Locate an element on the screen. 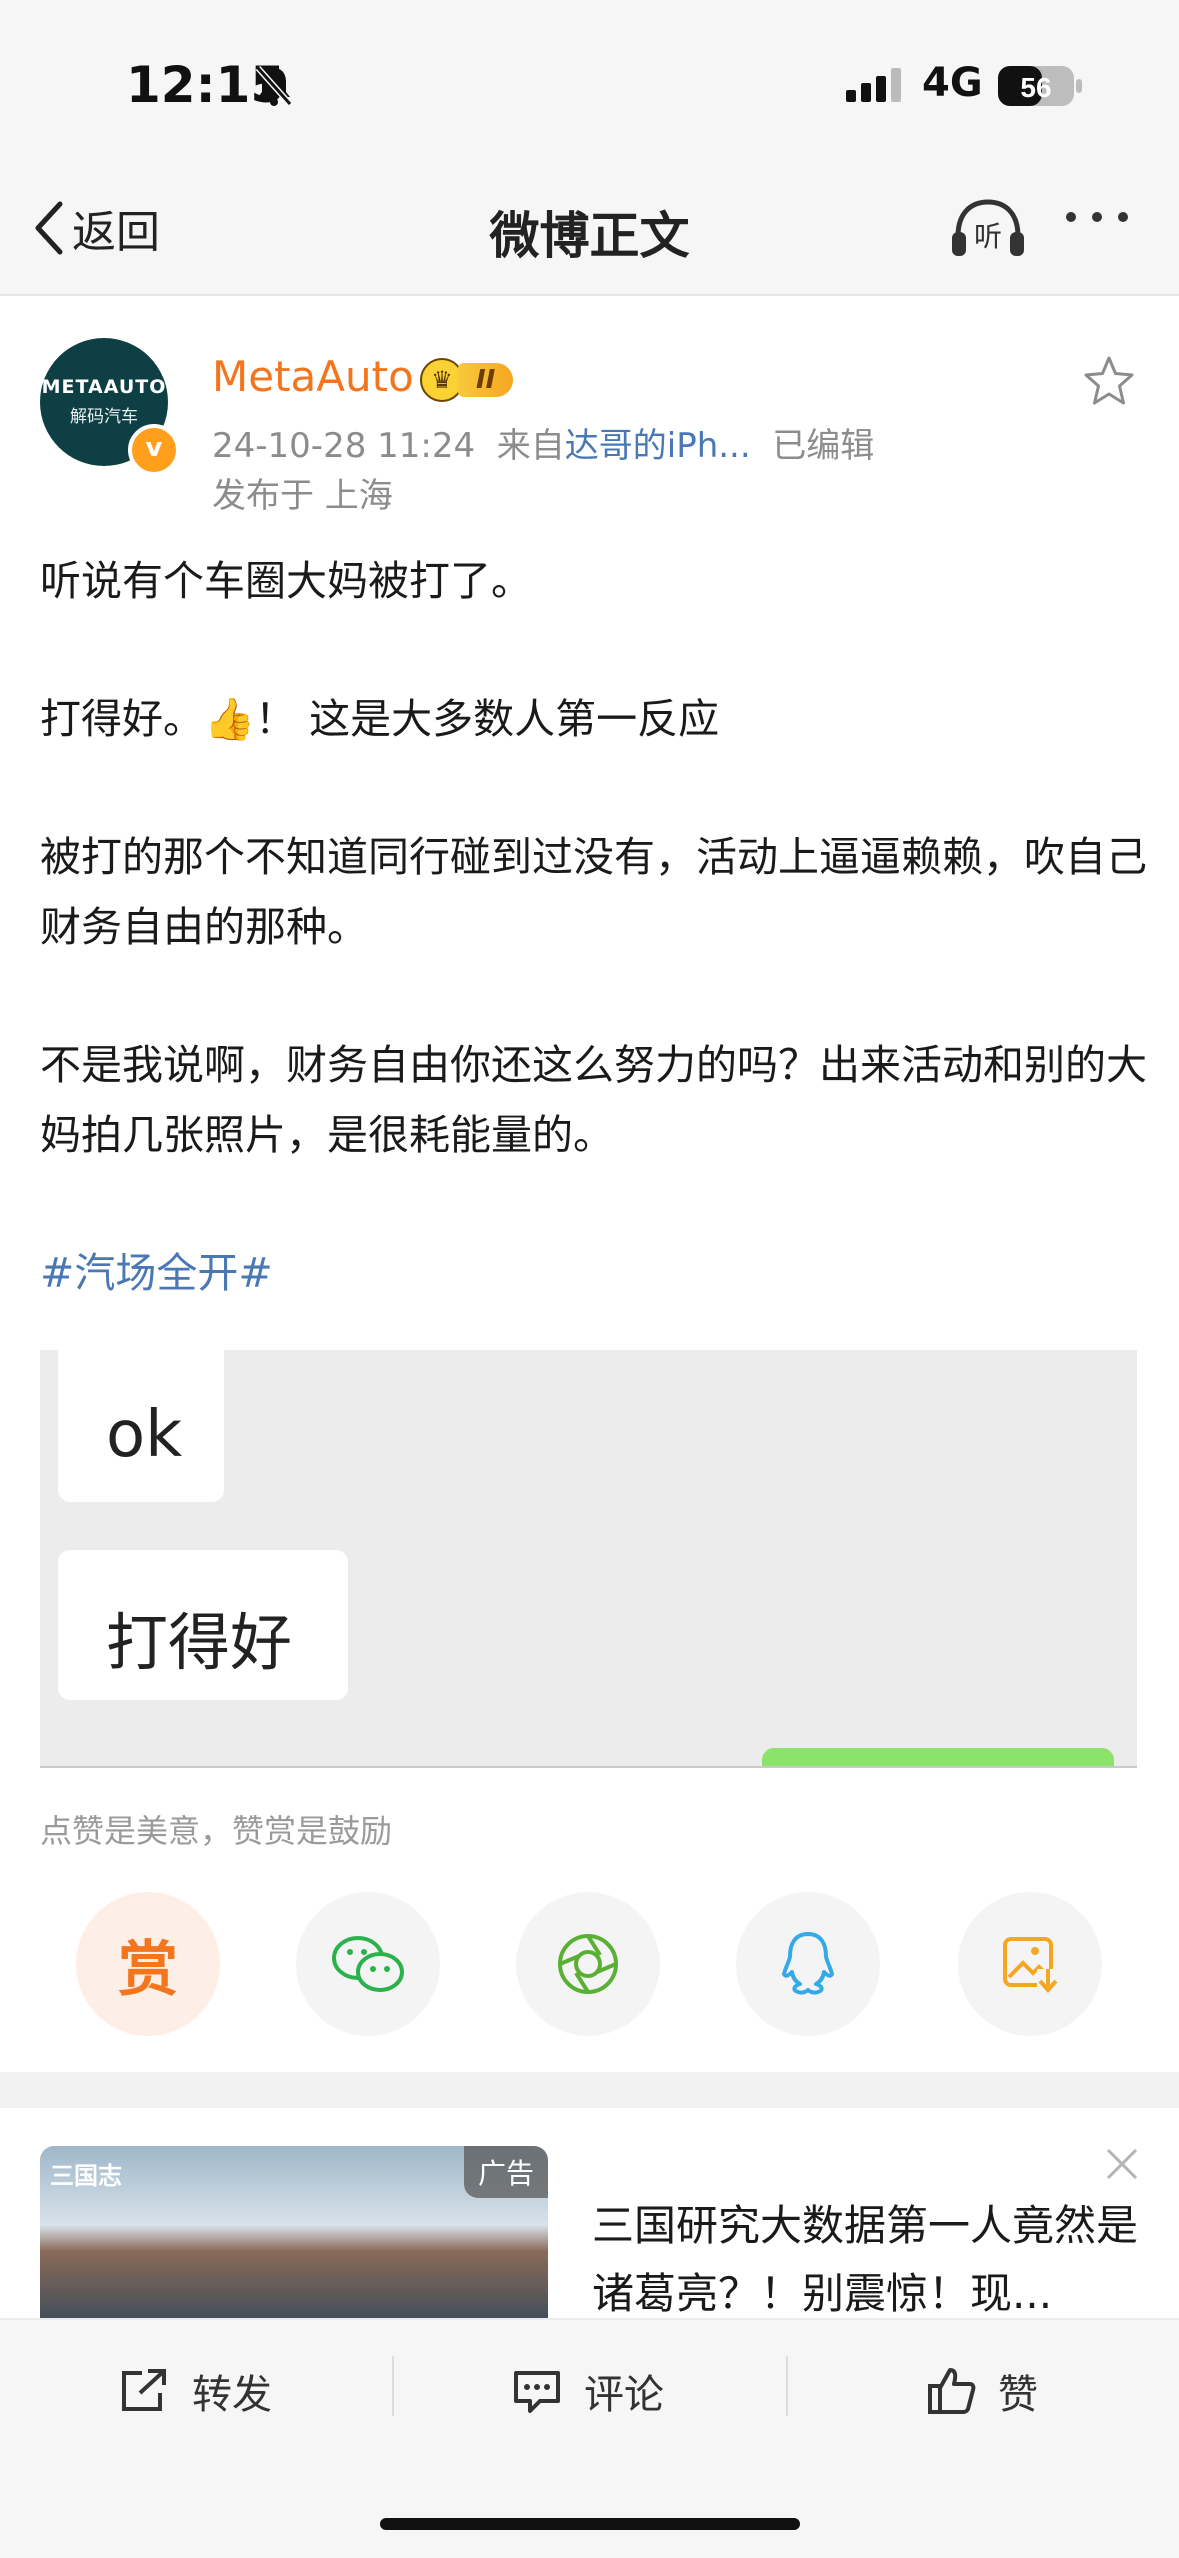 The image size is (1179, 2558). source-prefix: 来自 is located at coordinates (530, 446).